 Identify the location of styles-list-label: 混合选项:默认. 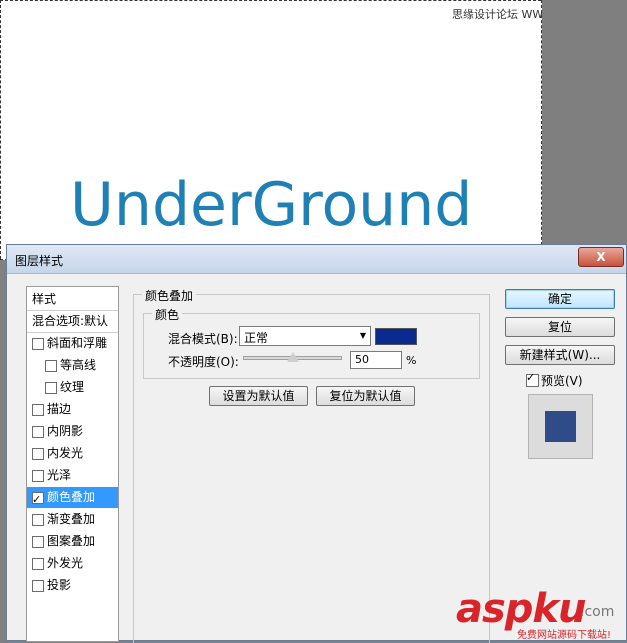
(70, 321).